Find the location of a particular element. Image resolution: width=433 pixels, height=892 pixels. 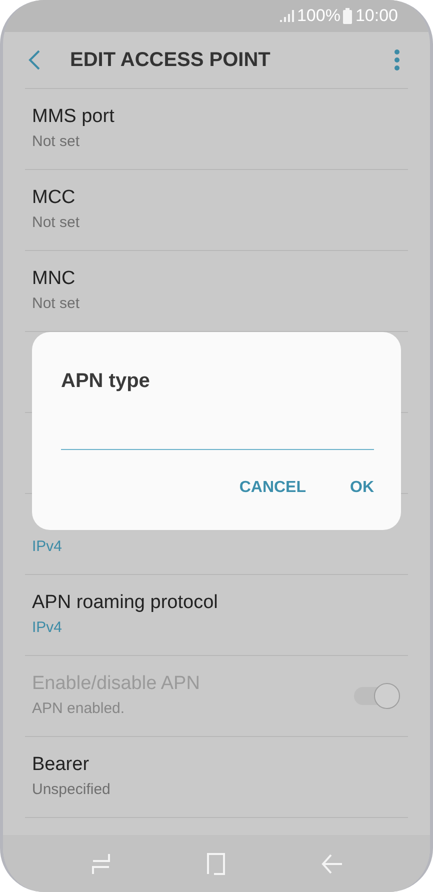

setting-value: APN enabled. is located at coordinates (79, 709).